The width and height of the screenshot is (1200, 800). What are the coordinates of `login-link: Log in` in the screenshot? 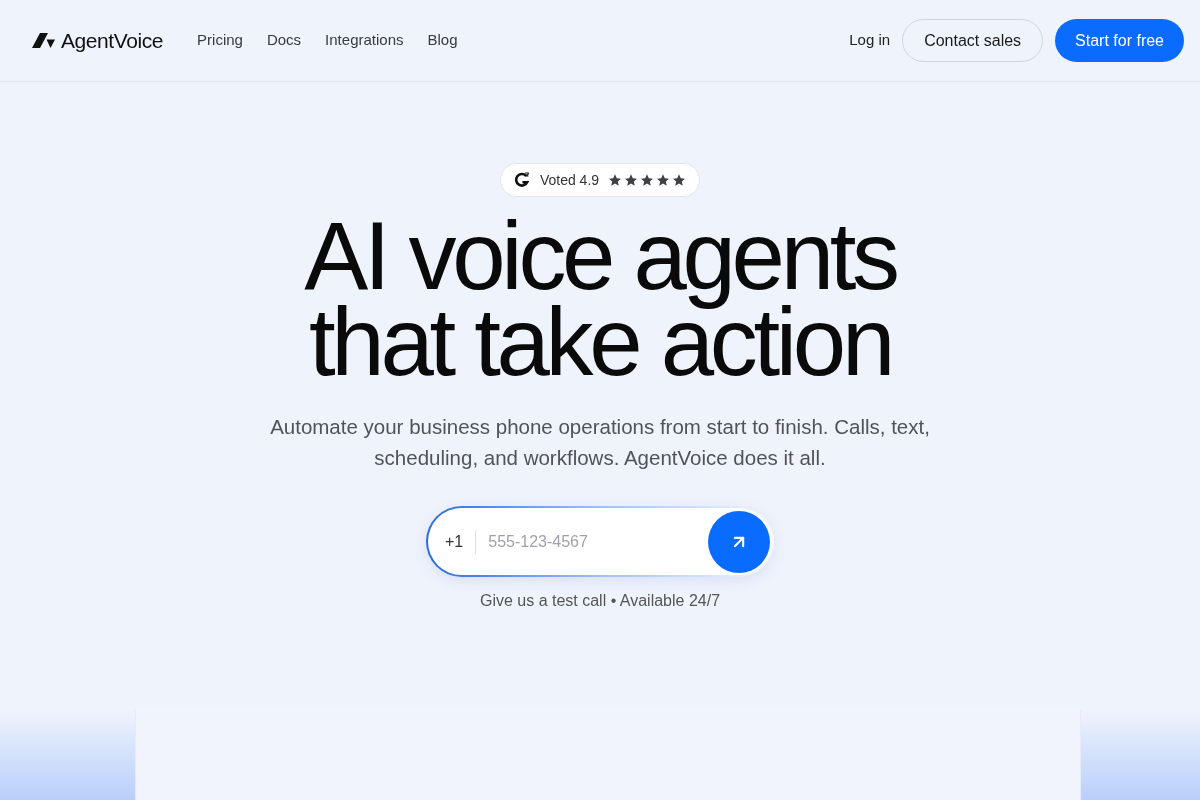 It's located at (870, 40).